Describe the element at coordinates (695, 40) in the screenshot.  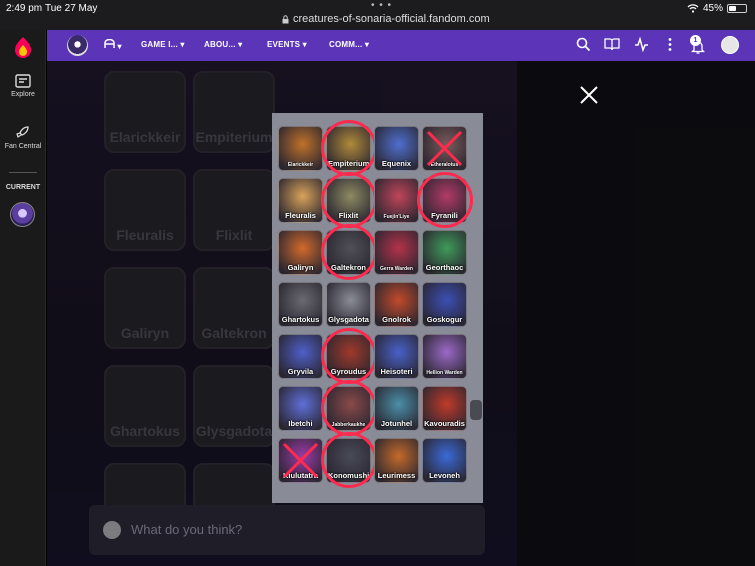
I see `notification-badge: 1` at that location.